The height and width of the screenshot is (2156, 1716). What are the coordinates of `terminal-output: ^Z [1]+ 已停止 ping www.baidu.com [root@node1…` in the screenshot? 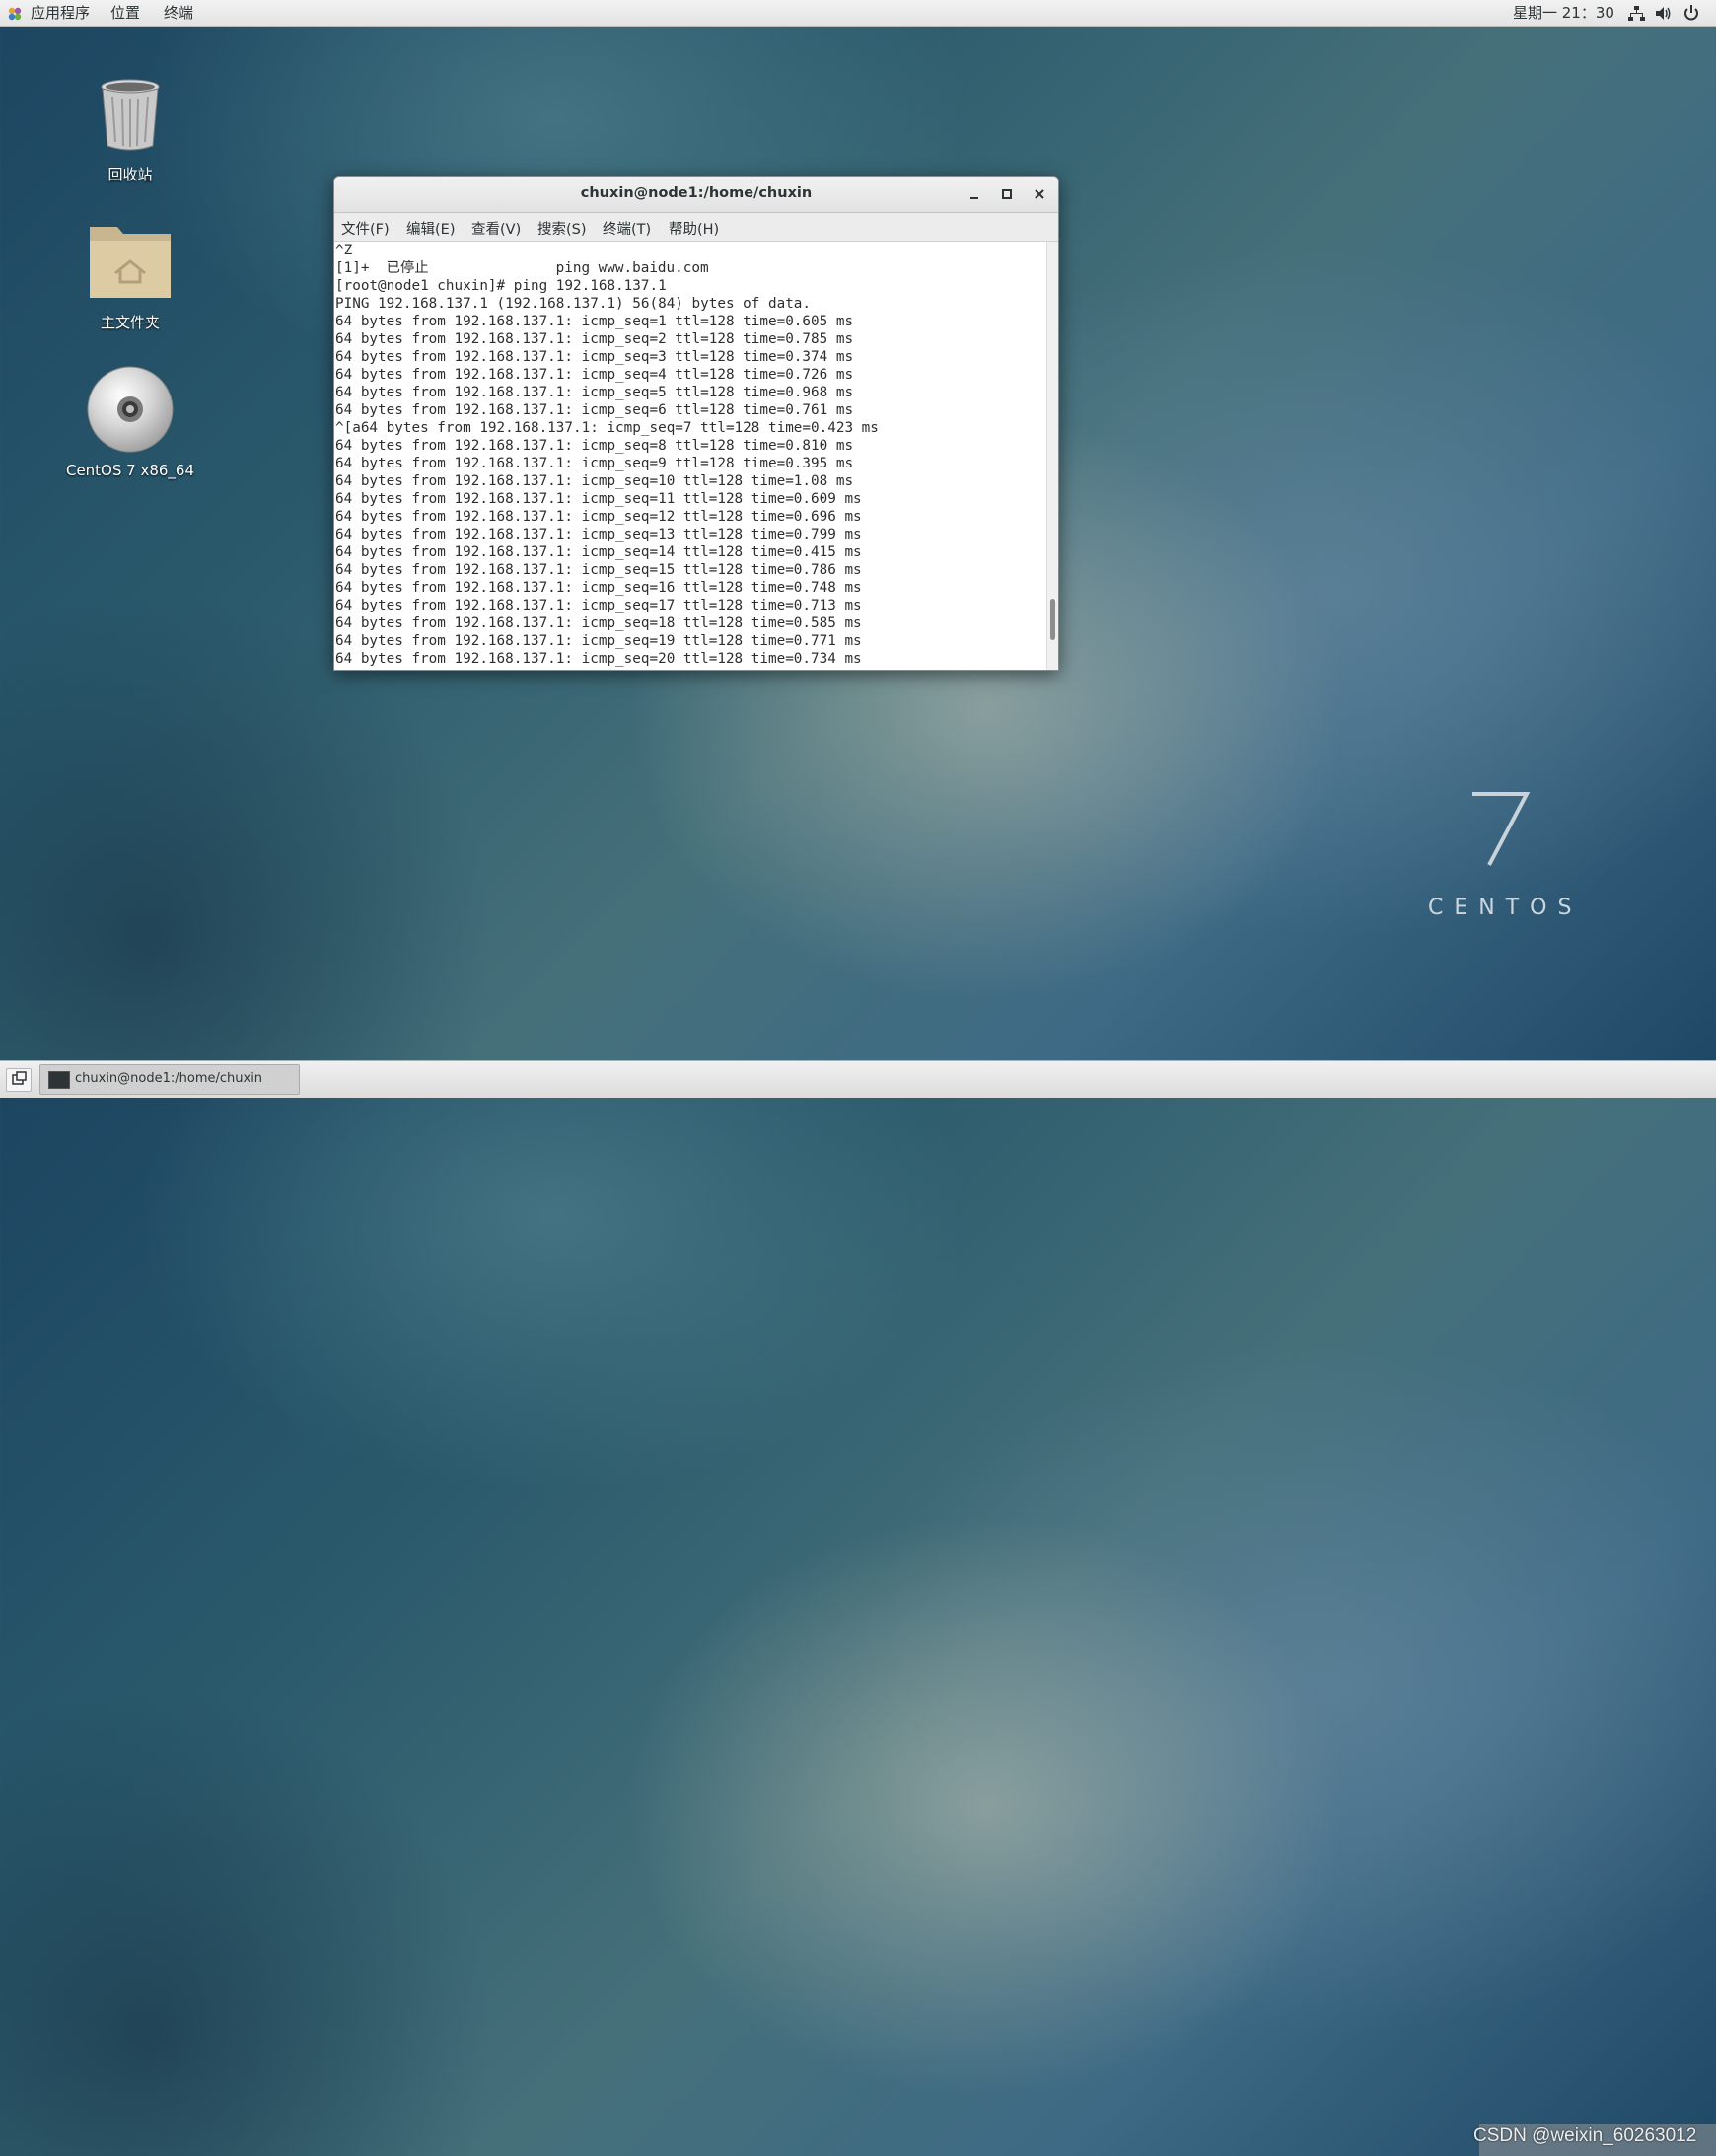 It's located at (690, 456).